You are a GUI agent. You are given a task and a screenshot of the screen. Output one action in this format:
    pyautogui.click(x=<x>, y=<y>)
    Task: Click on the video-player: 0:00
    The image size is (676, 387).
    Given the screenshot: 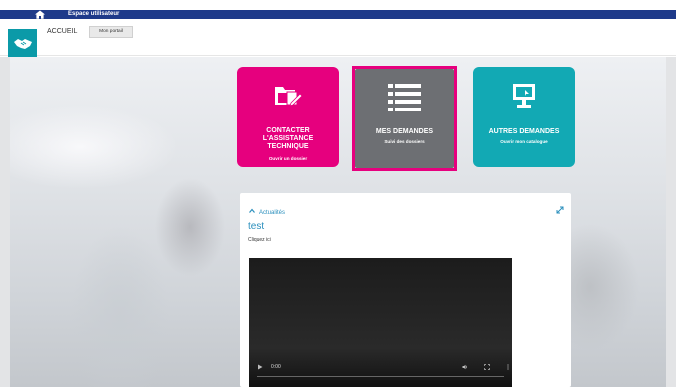 What is the action you would take?
    pyautogui.click(x=380, y=322)
    